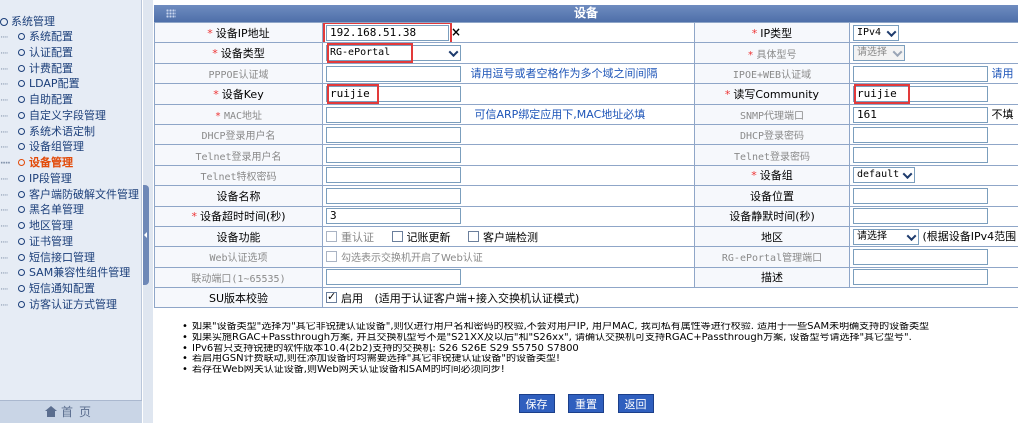  What do you see at coordinates (920, 155) in the screenshot?
I see `telnet-pwd-input` at bounding box center [920, 155].